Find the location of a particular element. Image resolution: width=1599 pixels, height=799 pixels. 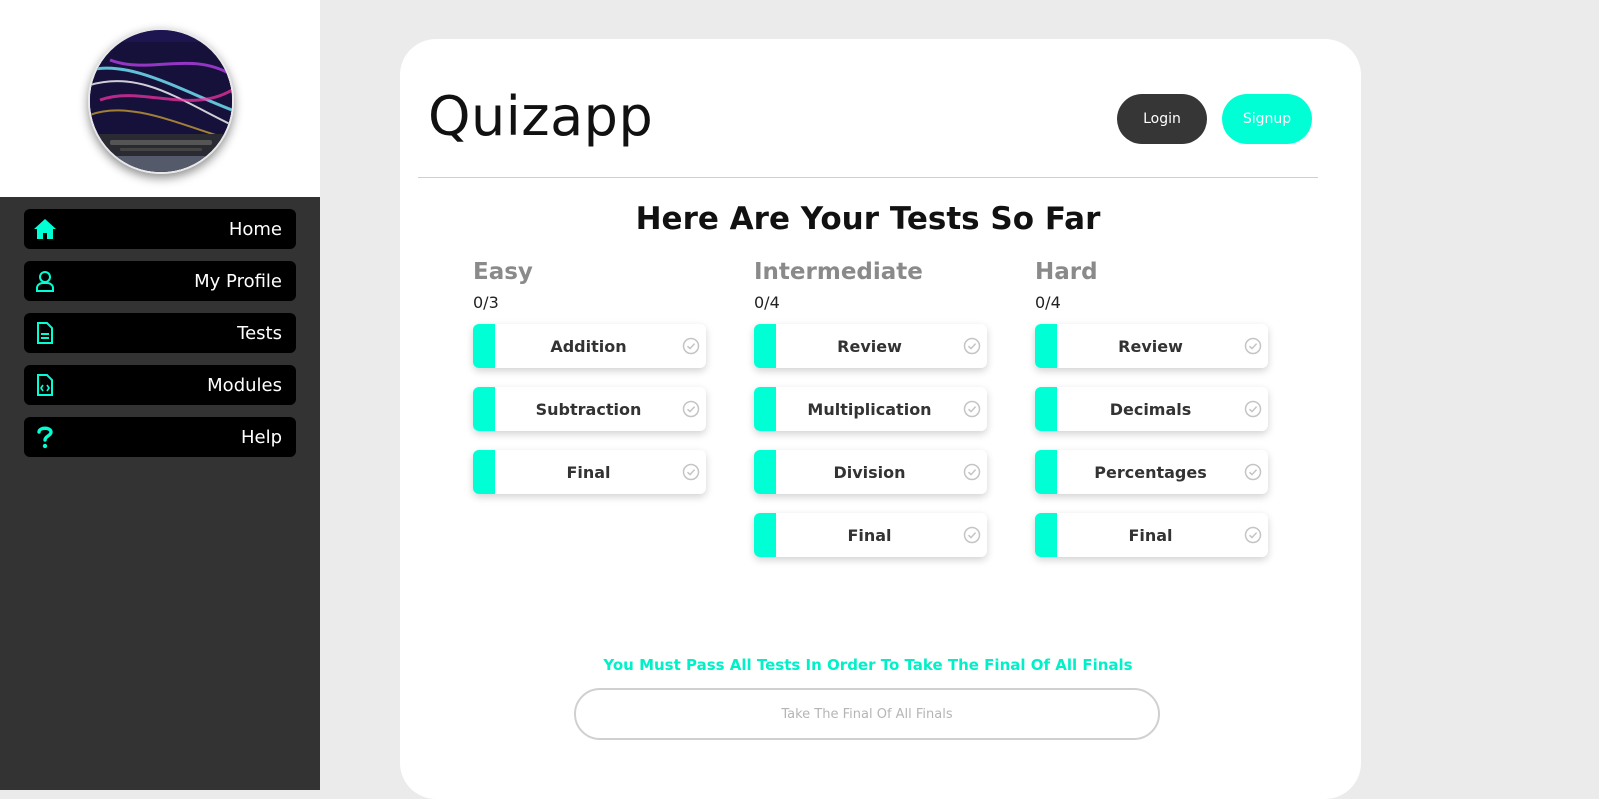

test-label: Division is located at coordinates (869, 472).